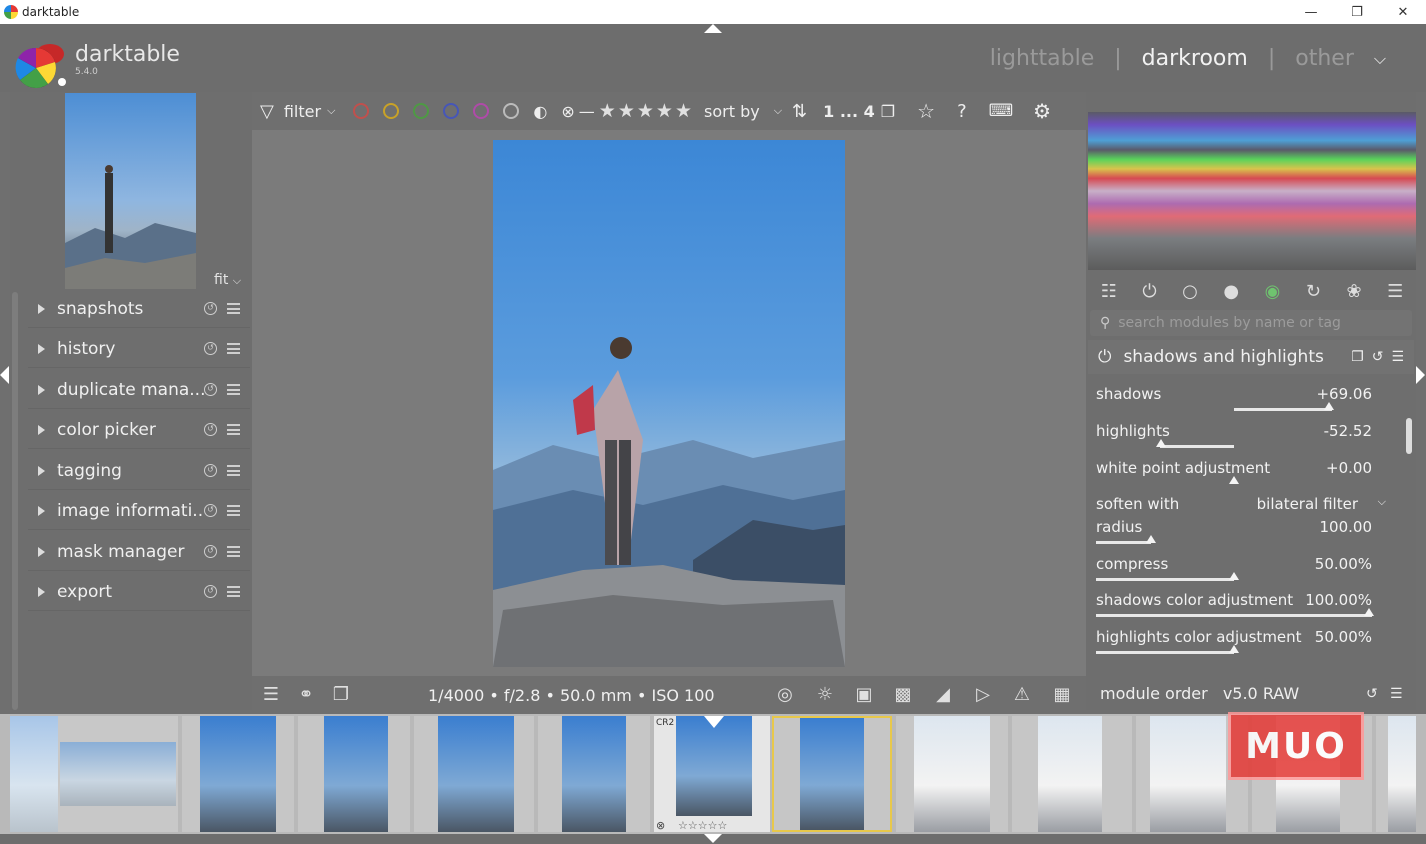 This screenshot has height=844, width=1426. Describe the element at coordinates (1234, 650) in the screenshot. I see `slider-highlights-color` at that location.